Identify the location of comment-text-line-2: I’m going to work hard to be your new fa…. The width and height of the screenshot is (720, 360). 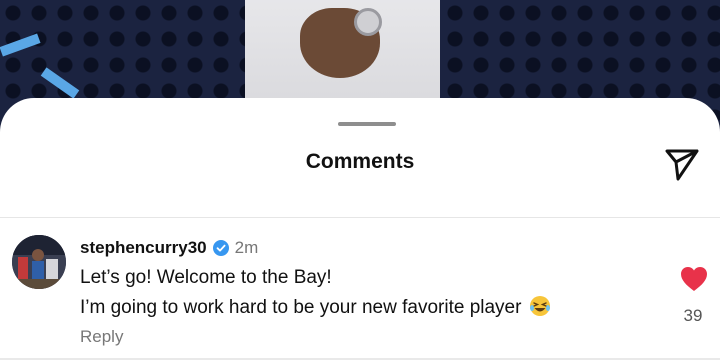
(315, 308).